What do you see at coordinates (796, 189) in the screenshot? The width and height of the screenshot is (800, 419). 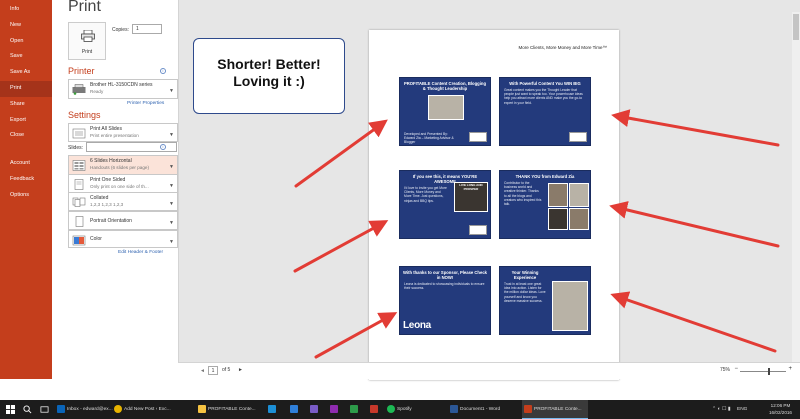 I see `preview-scrollbar` at bounding box center [796, 189].